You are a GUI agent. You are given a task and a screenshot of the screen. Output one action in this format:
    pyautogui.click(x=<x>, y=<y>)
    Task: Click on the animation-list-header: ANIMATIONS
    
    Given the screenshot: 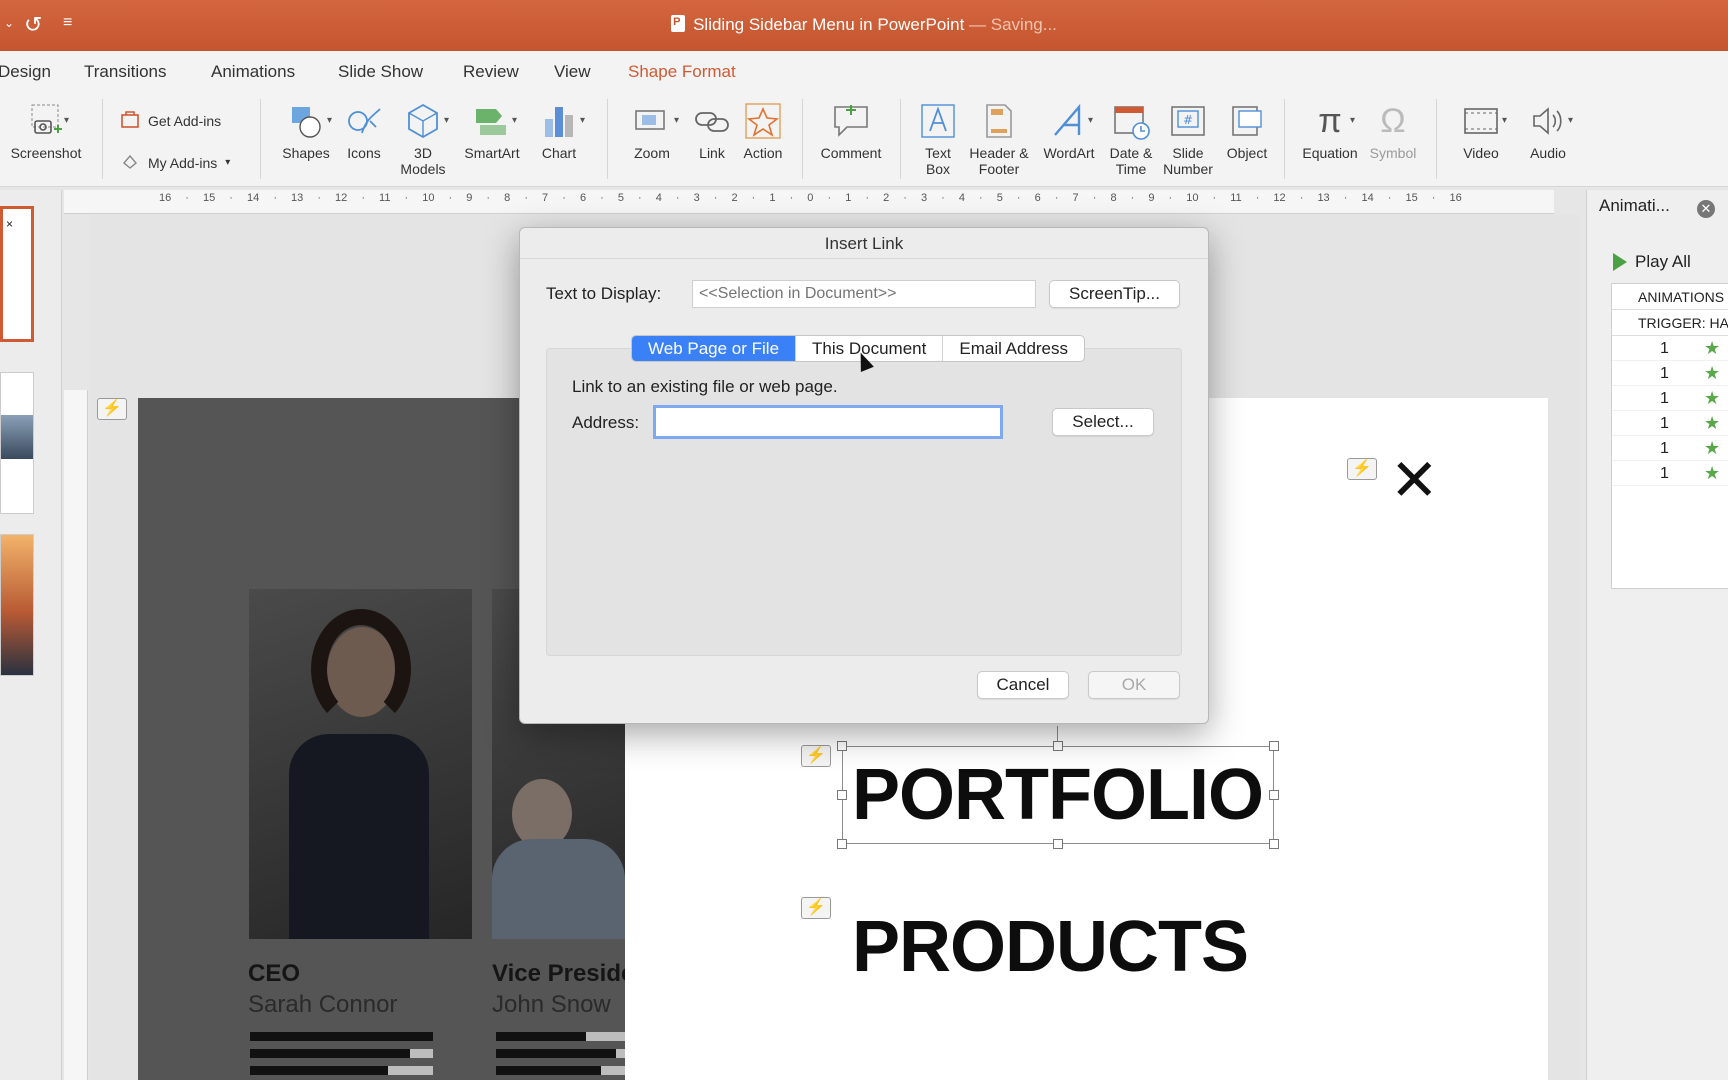 What is the action you would take?
    pyautogui.click(x=1670, y=297)
    